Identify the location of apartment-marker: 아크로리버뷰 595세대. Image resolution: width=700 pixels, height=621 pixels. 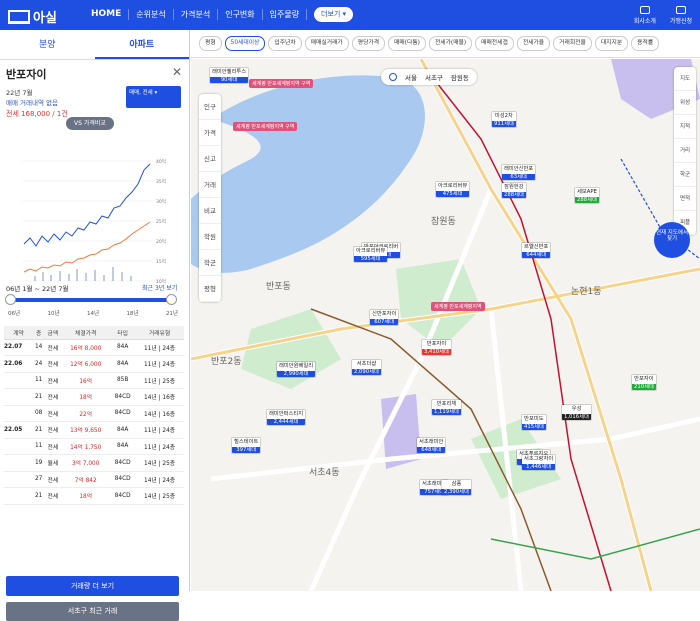
(371, 255).